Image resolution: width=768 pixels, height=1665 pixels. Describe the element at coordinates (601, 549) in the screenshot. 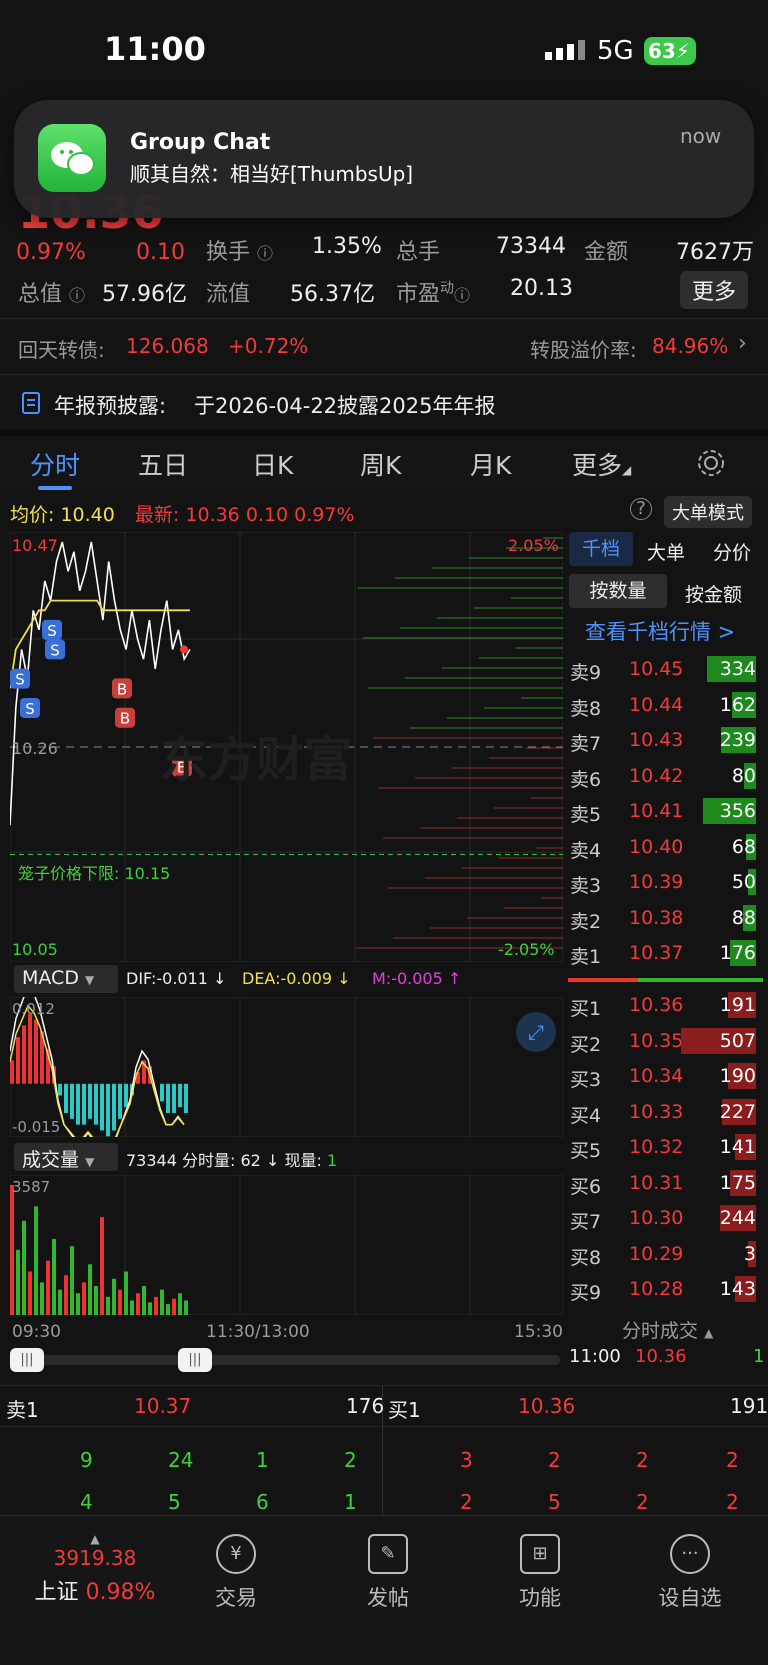

I see `tab-depth: 千档` at that location.